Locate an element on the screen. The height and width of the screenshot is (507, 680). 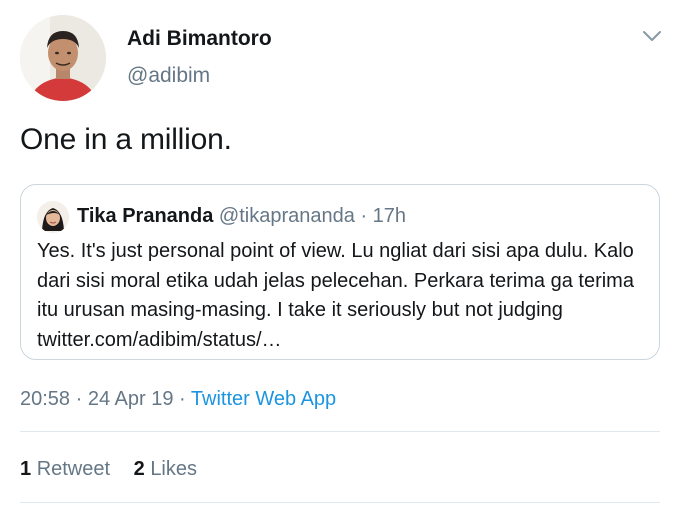
quoted-author-avatar is located at coordinates (53, 217).